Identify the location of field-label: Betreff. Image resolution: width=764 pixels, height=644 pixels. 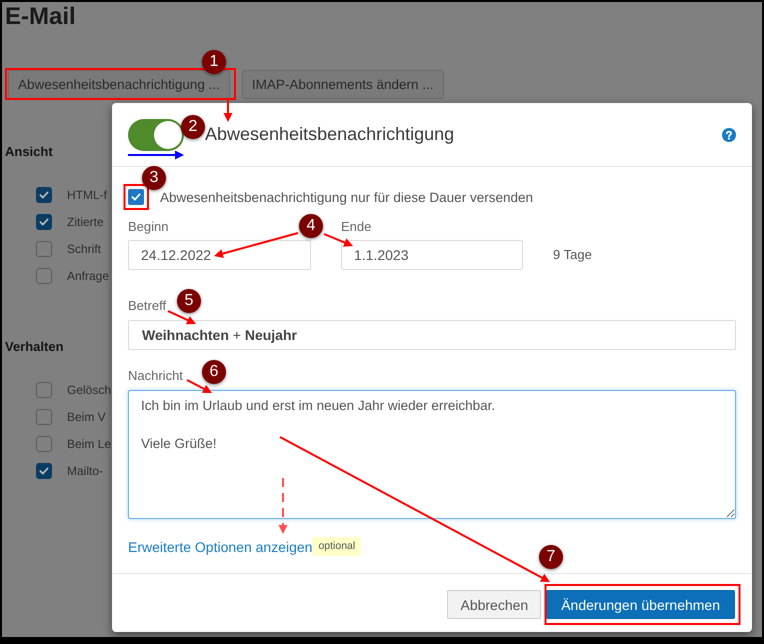
(147, 306).